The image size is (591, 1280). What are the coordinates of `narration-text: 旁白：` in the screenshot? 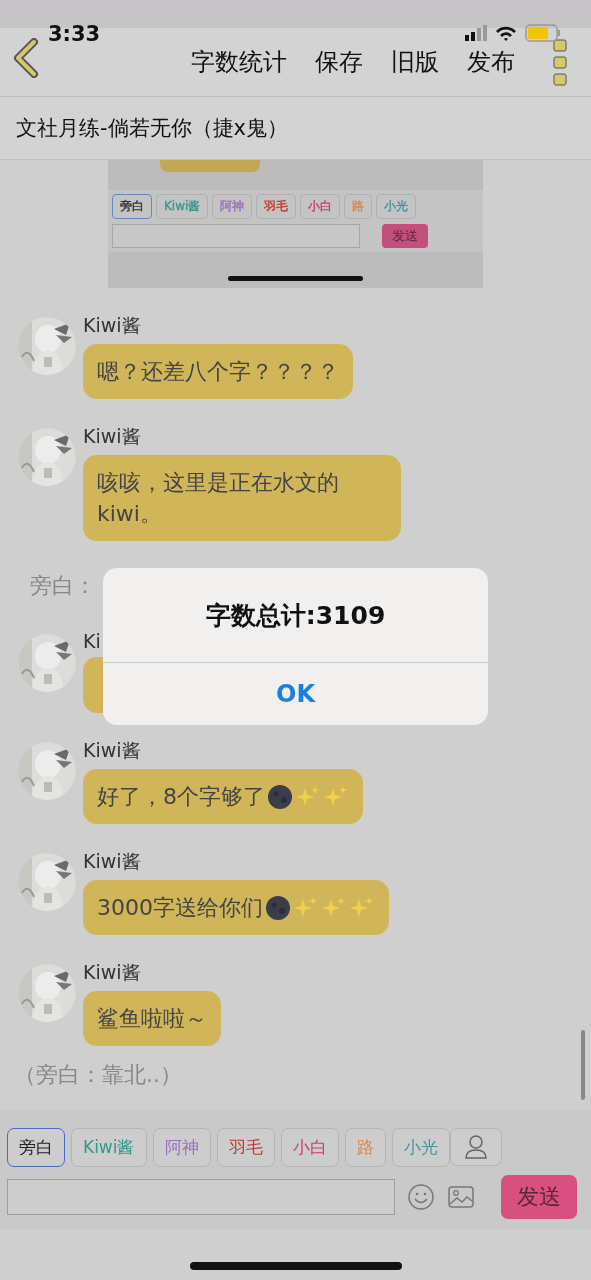 It's located at (63, 586).